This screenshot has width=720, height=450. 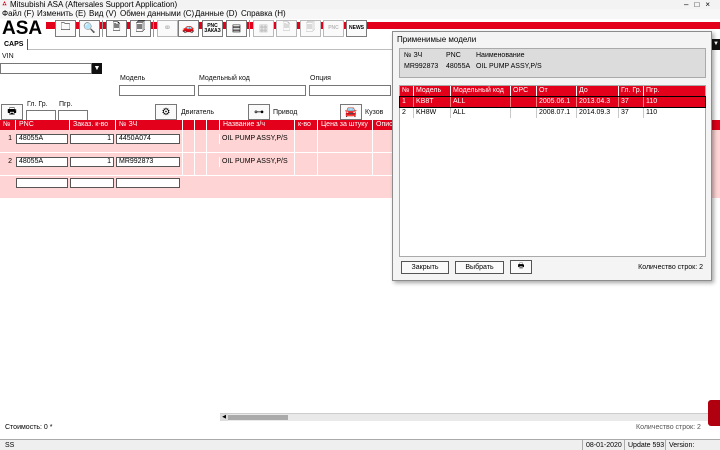 I want to click on col-model-no: №, so click(x=406, y=91).